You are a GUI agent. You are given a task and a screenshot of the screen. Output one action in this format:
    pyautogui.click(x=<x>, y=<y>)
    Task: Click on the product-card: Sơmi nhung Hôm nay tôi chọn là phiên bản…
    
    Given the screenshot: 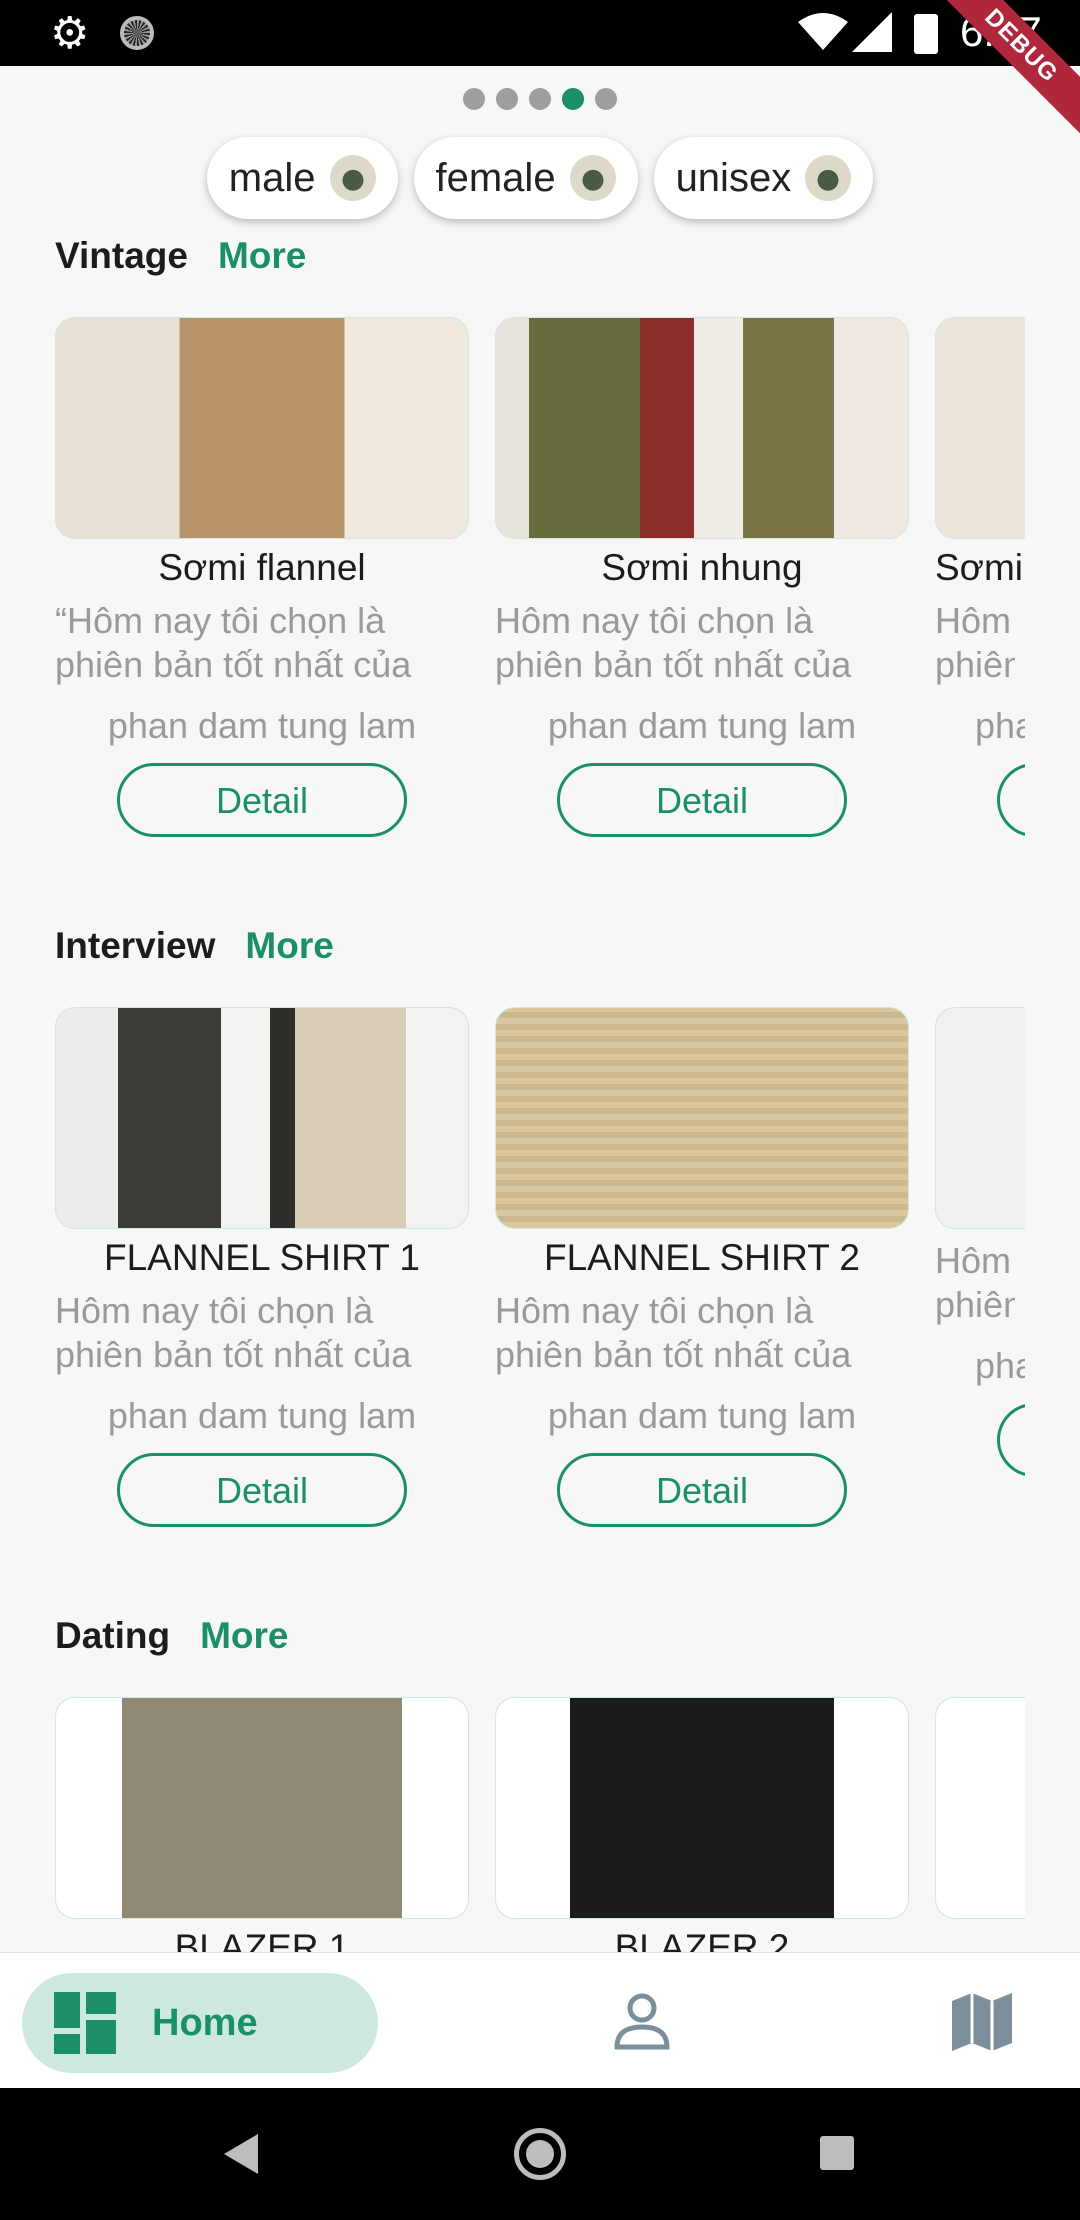 What is the action you would take?
    pyautogui.click(x=702, y=577)
    